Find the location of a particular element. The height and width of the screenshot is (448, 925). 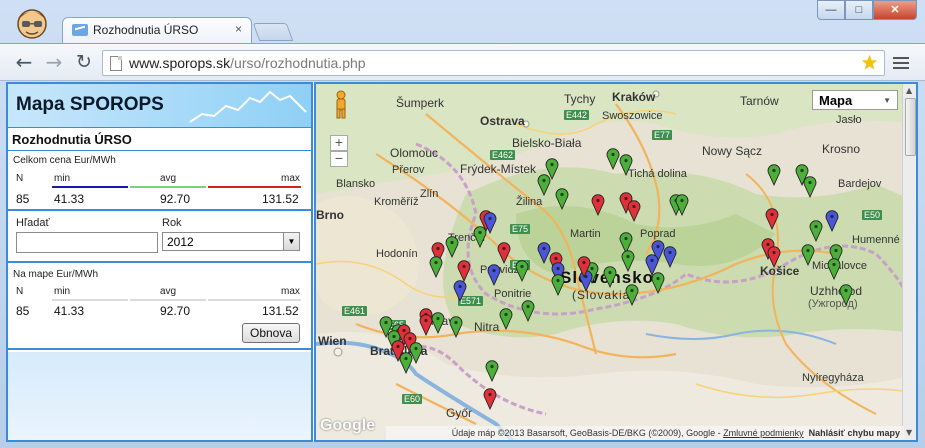

new-tab-button is located at coordinates (273, 32).